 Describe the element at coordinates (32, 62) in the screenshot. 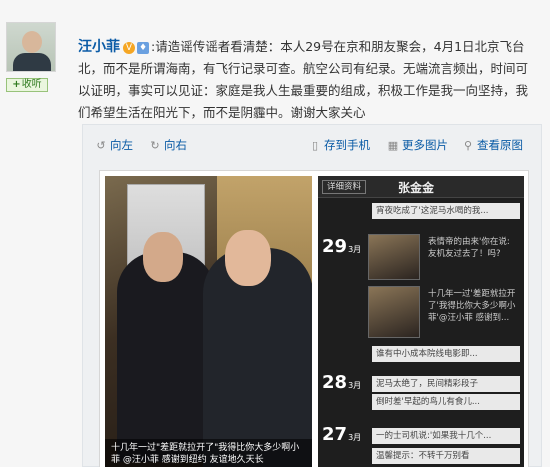

I see `avatar-body` at that location.